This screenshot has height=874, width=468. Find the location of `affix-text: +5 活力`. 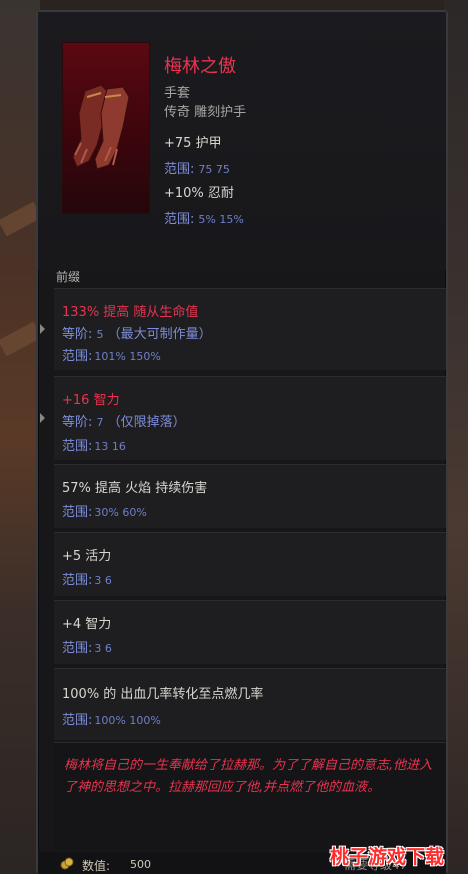

affix-text: +5 活力 is located at coordinates (87, 556).